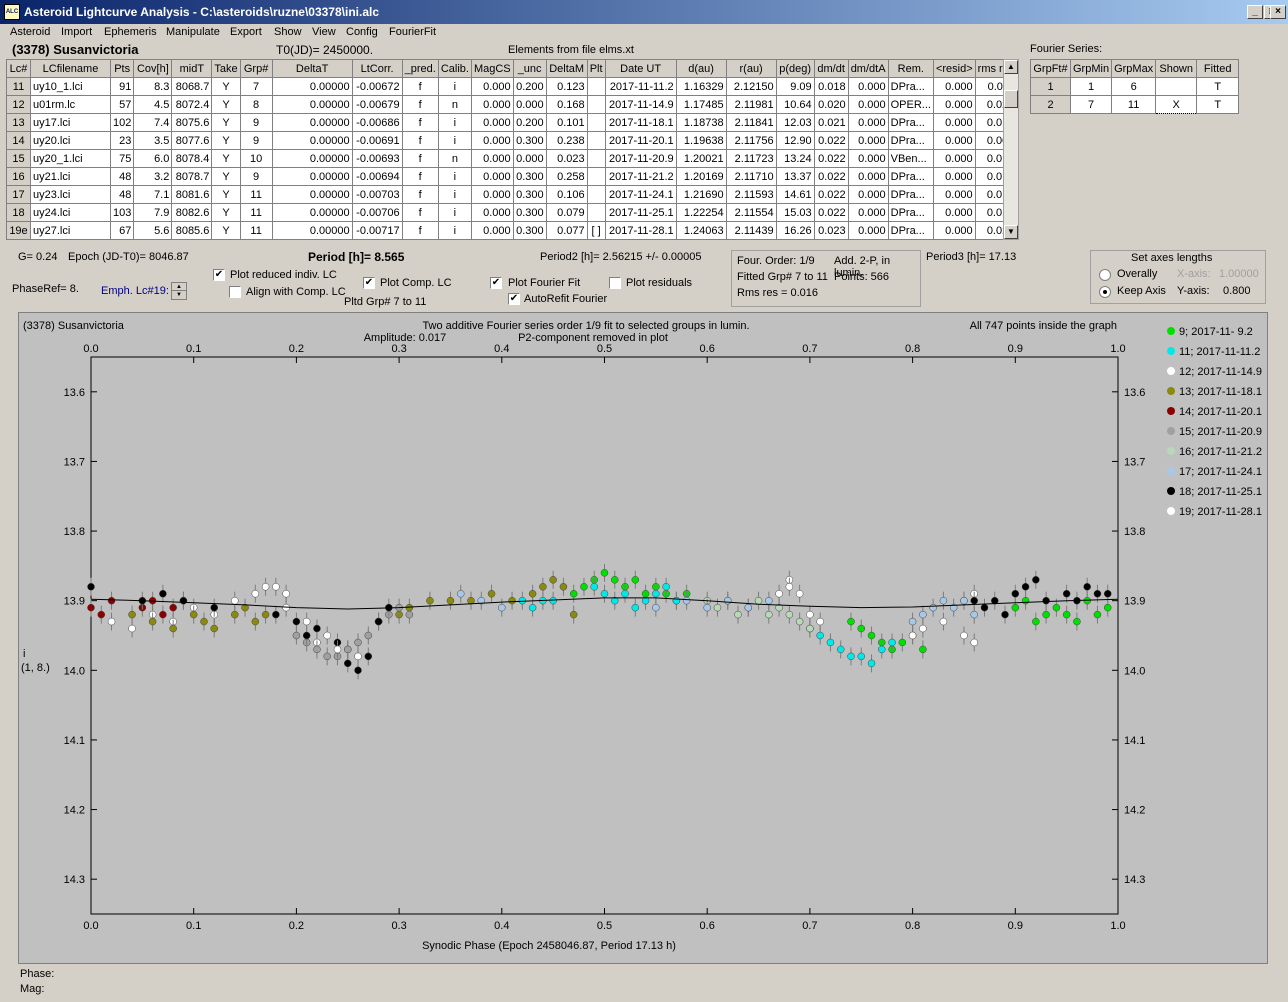 This screenshot has height=1002, width=1288. Describe the element at coordinates (1134, 86) in the screenshot. I see `fourier-cell: 6` at that location.